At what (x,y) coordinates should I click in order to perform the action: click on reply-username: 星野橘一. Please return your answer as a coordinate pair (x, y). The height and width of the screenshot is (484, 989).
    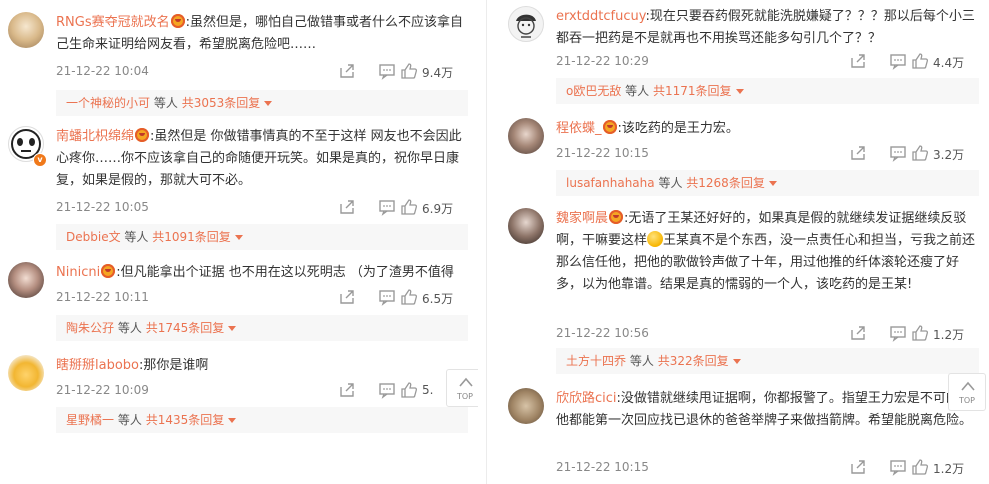
    Looking at the image, I should click on (90, 420).